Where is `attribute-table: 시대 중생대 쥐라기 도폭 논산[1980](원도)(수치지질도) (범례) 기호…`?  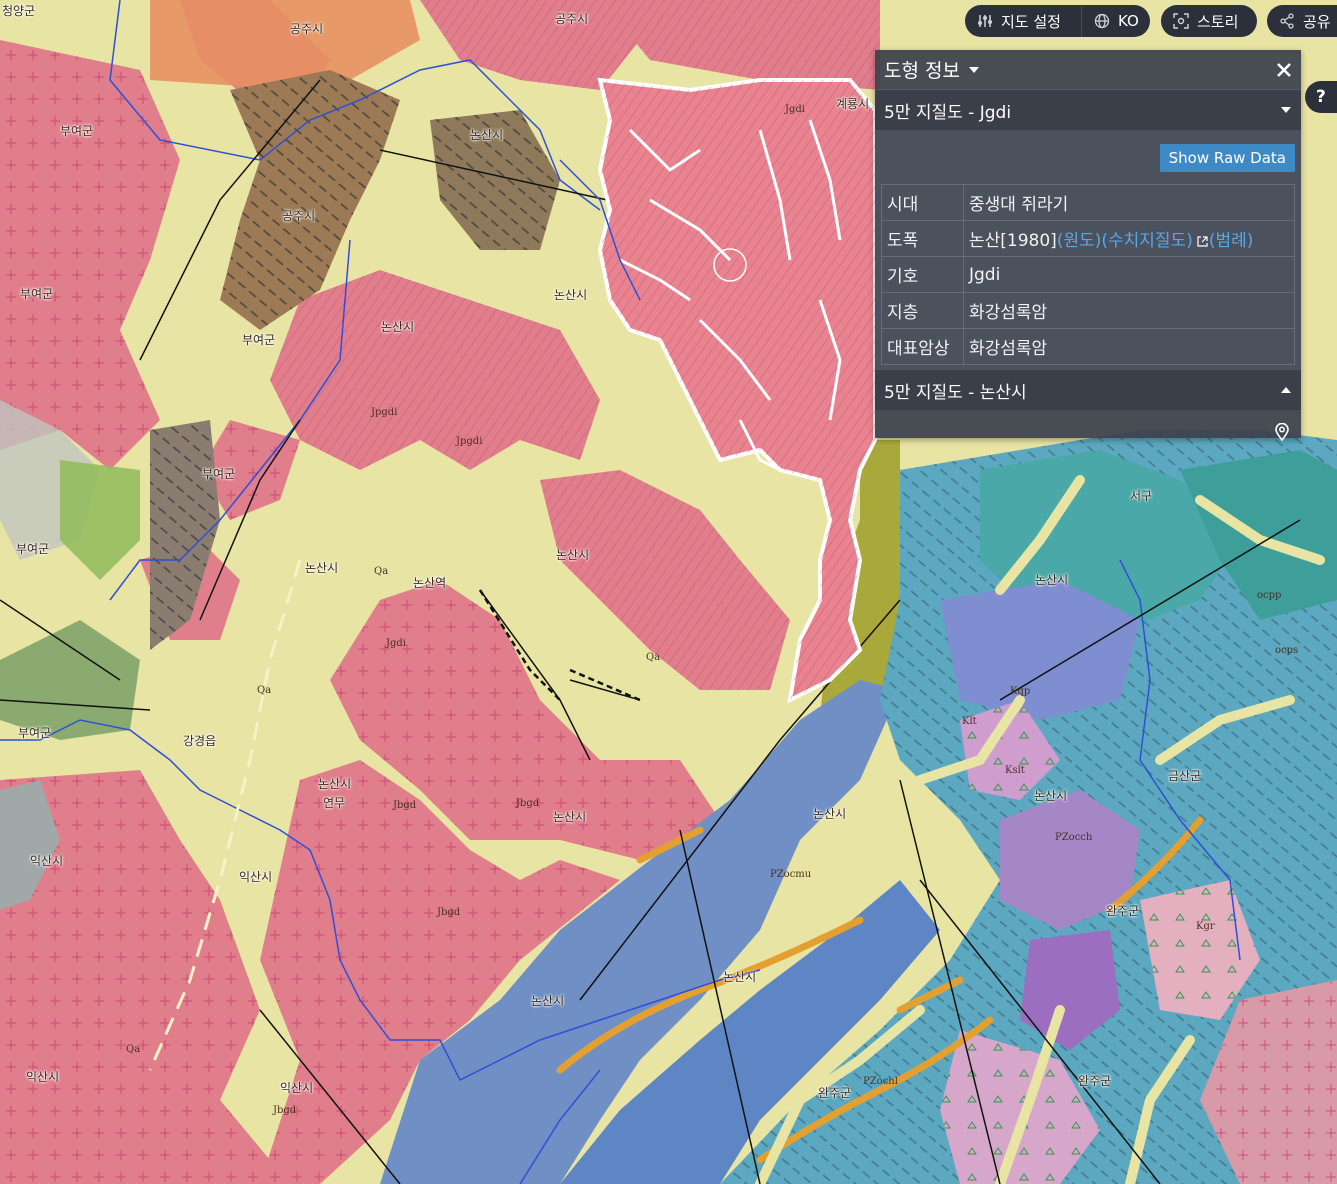 attribute-table: 시대 중생대 쥐라기 도폭 논산[1980](원도)(수치지질도) (범례) 기호… is located at coordinates (1088, 274).